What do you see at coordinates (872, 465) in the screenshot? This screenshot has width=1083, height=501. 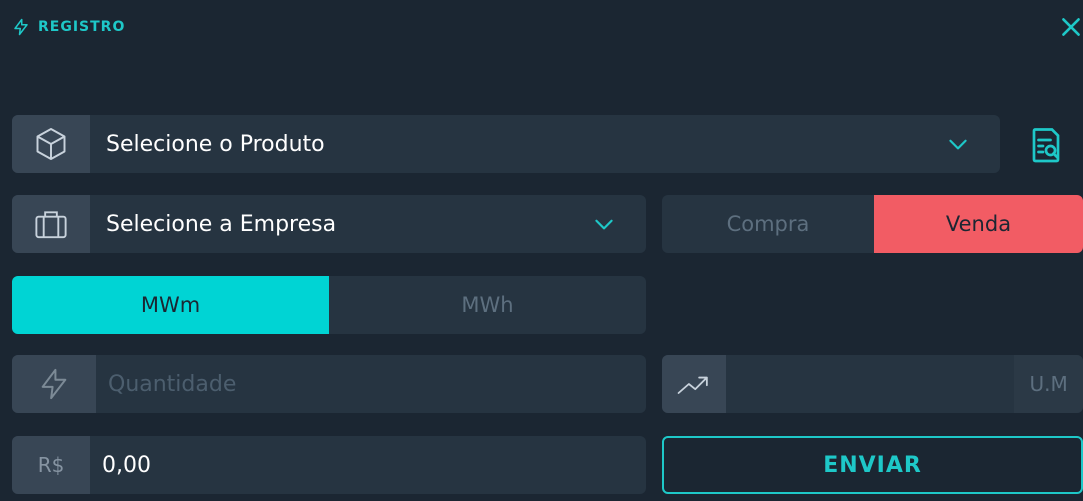 I see `submit-button: ENVIAR` at bounding box center [872, 465].